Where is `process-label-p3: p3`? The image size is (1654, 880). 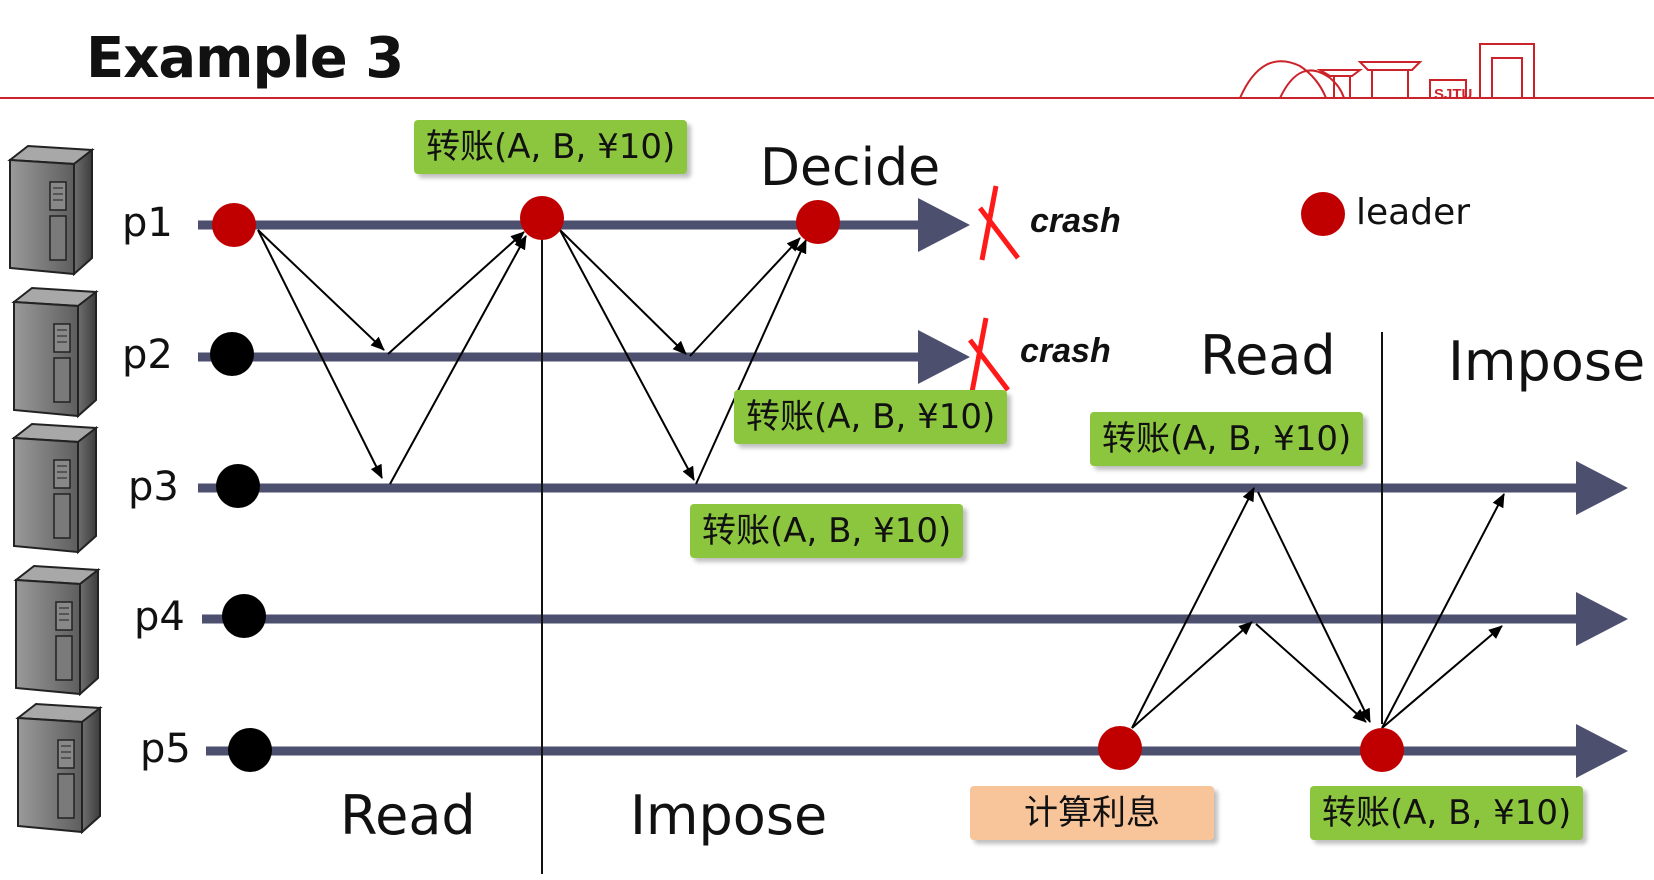 process-label-p3: p3 is located at coordinates (153, 487).